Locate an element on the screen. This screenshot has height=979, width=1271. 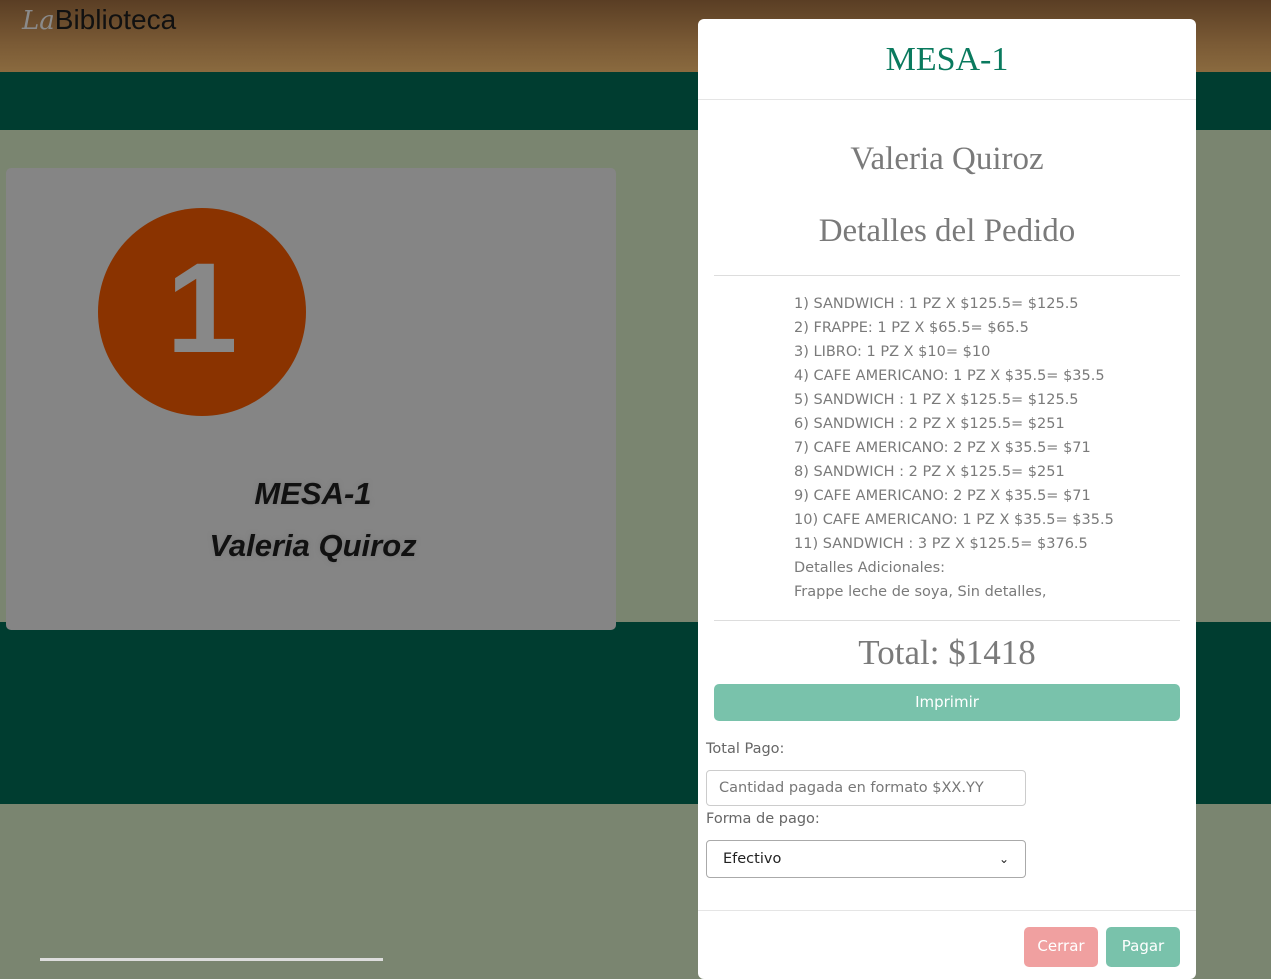
list-item: 3) LIBRO: 1 PZ X $10= $10 is located at coordinates (892, 352).